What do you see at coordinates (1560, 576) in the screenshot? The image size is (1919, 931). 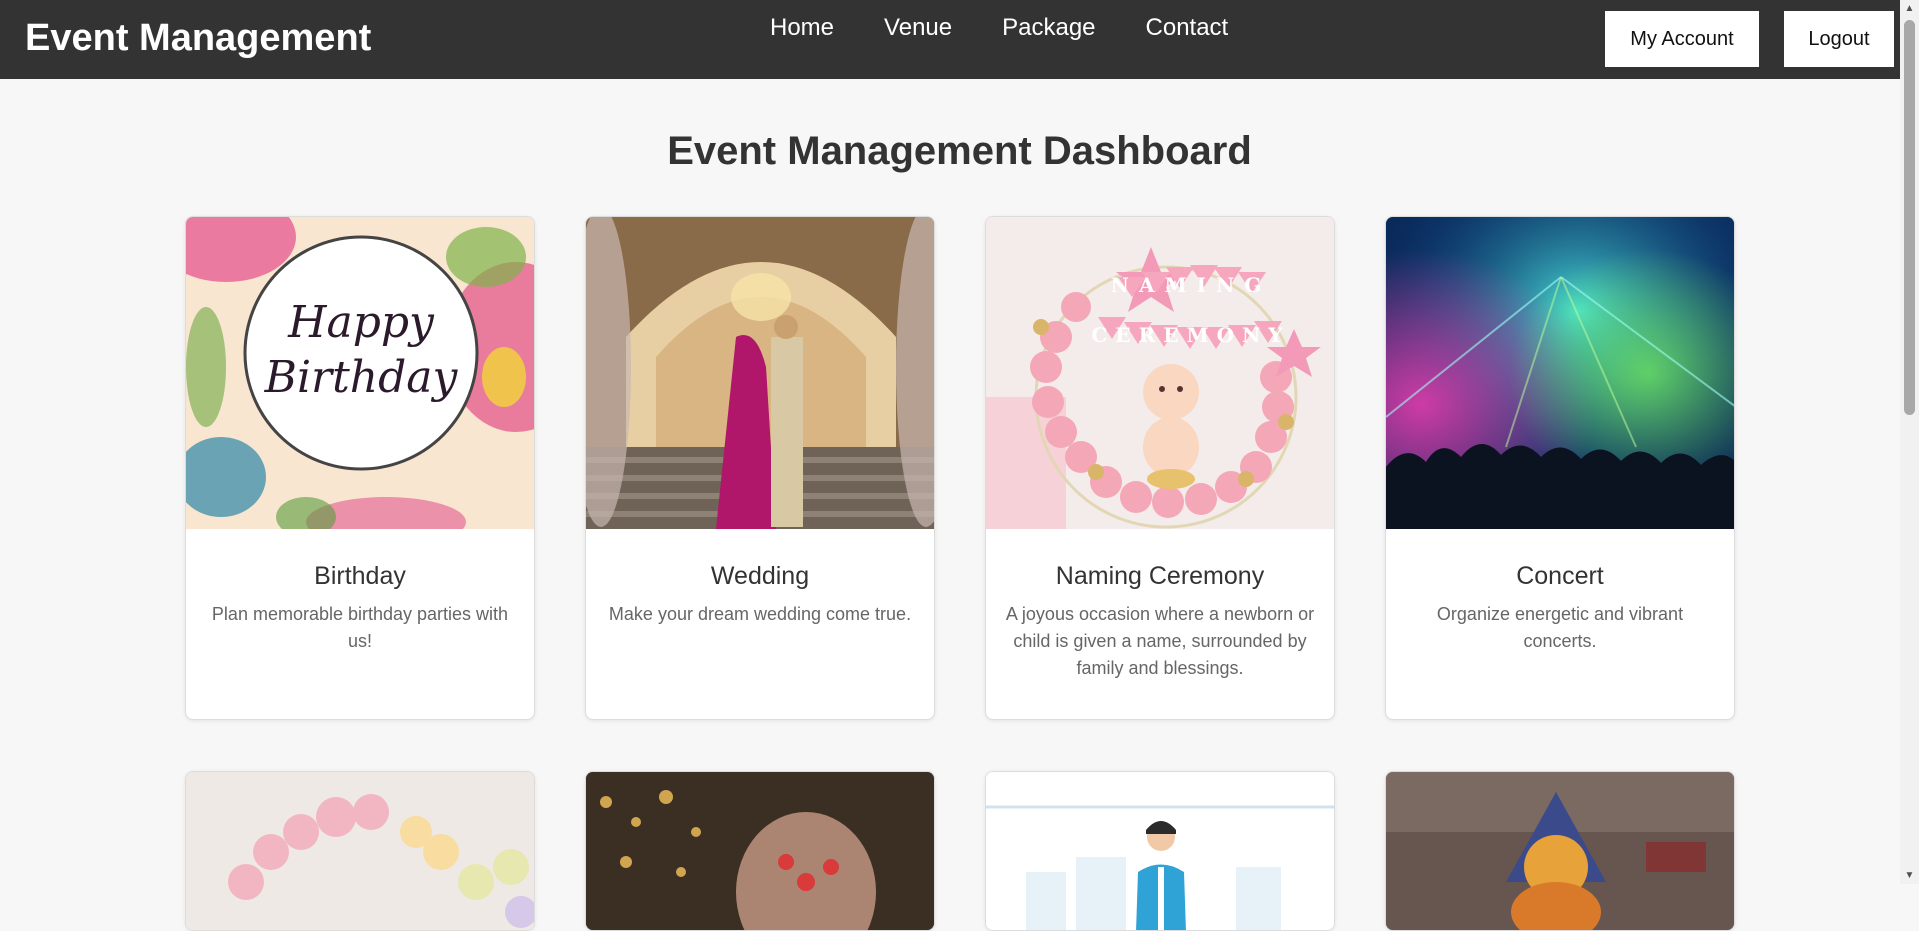 I see `card-title-concert: Concert` at bounding box center [1560, 576].